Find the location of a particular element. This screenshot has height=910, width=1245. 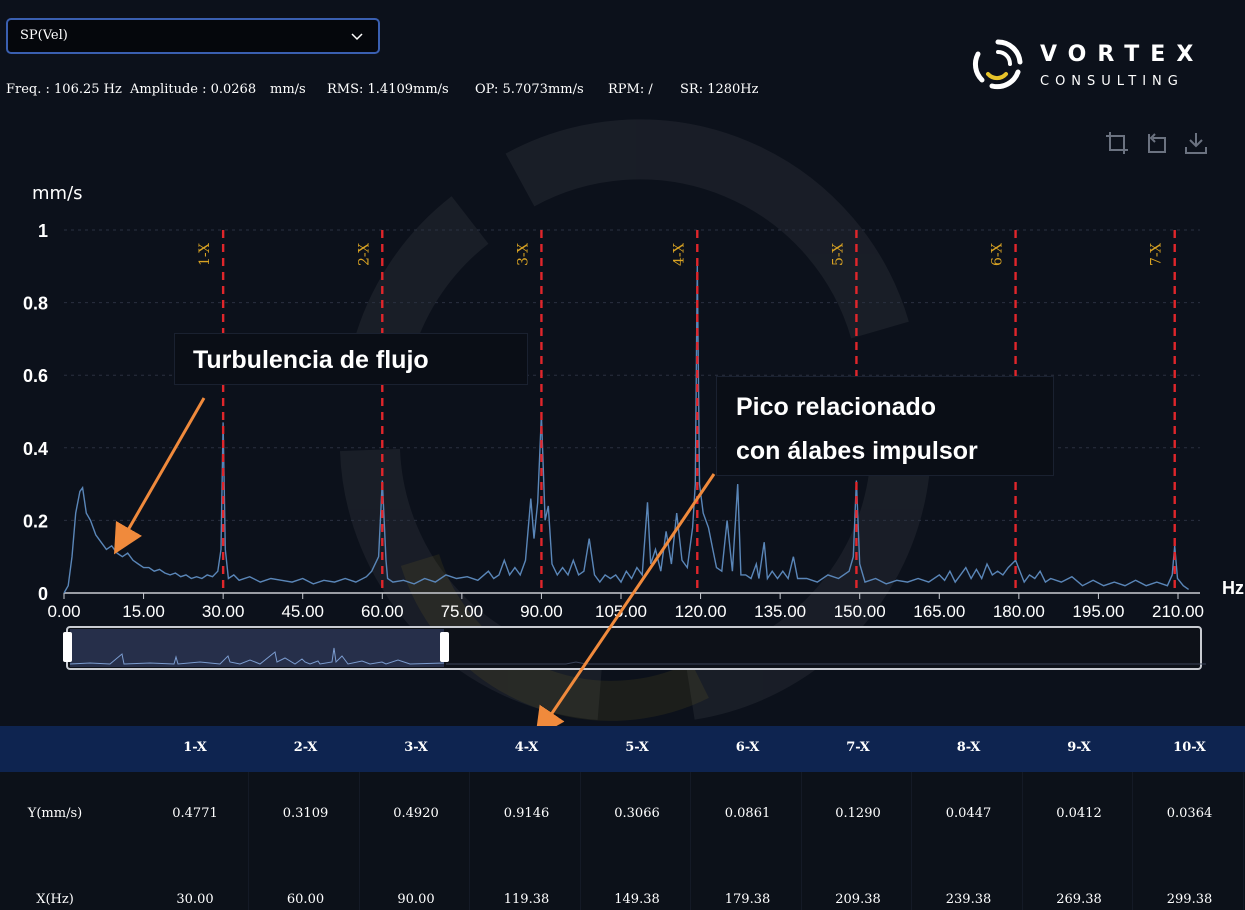

table-cell: 149.38 is located at coordinates (637, 899).